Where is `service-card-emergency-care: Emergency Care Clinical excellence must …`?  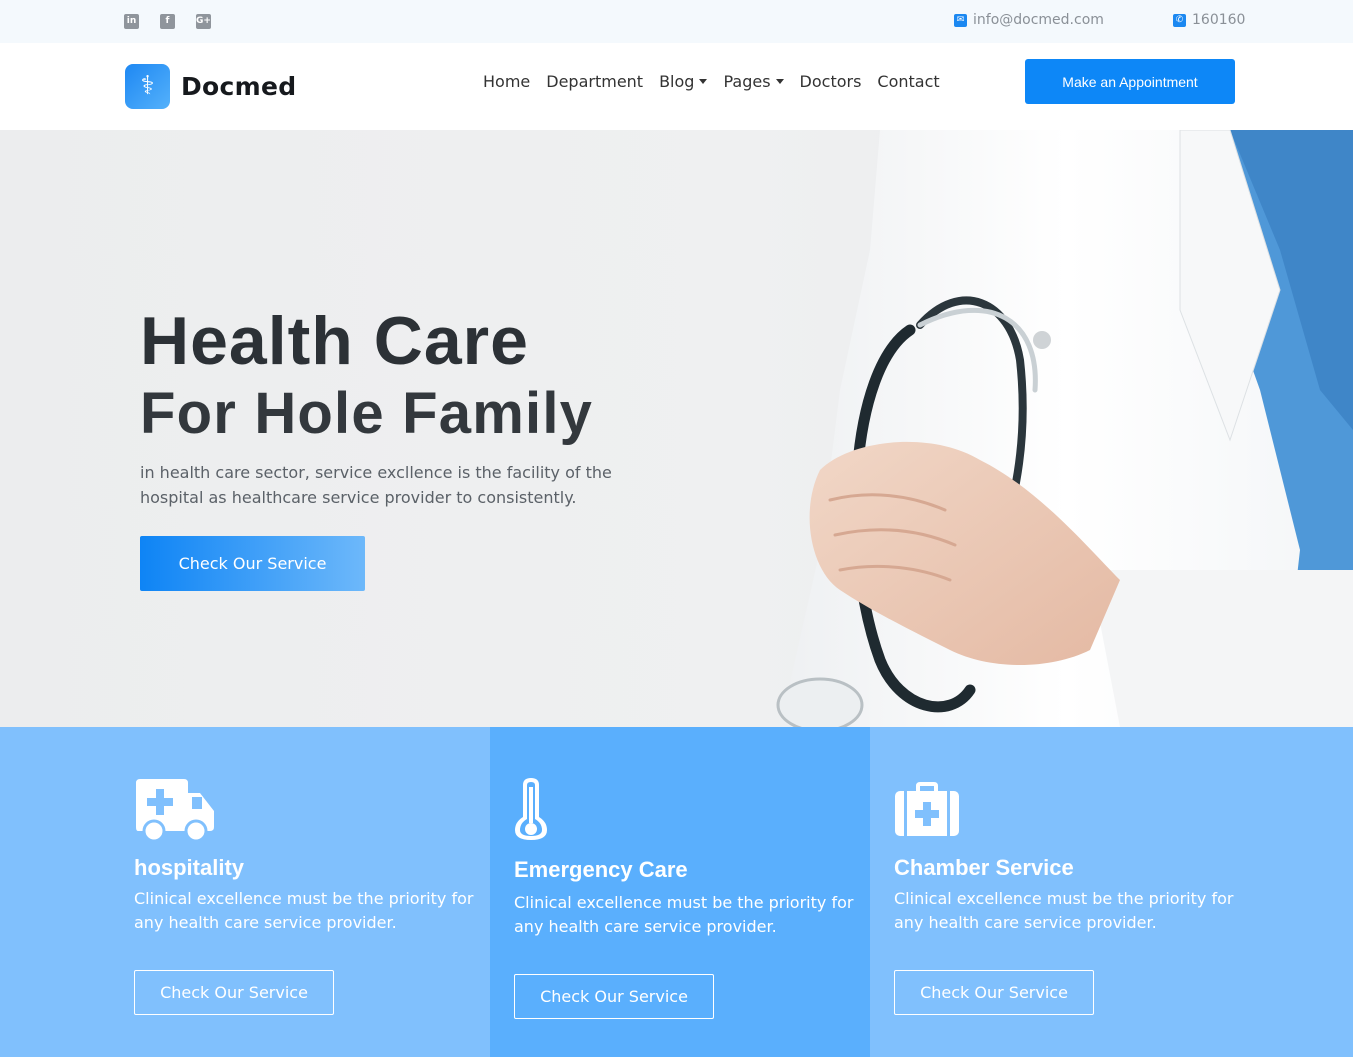 service-card-emergency-care: Emergency Care Clinical excellence must … is located at coordinates (680, 892).